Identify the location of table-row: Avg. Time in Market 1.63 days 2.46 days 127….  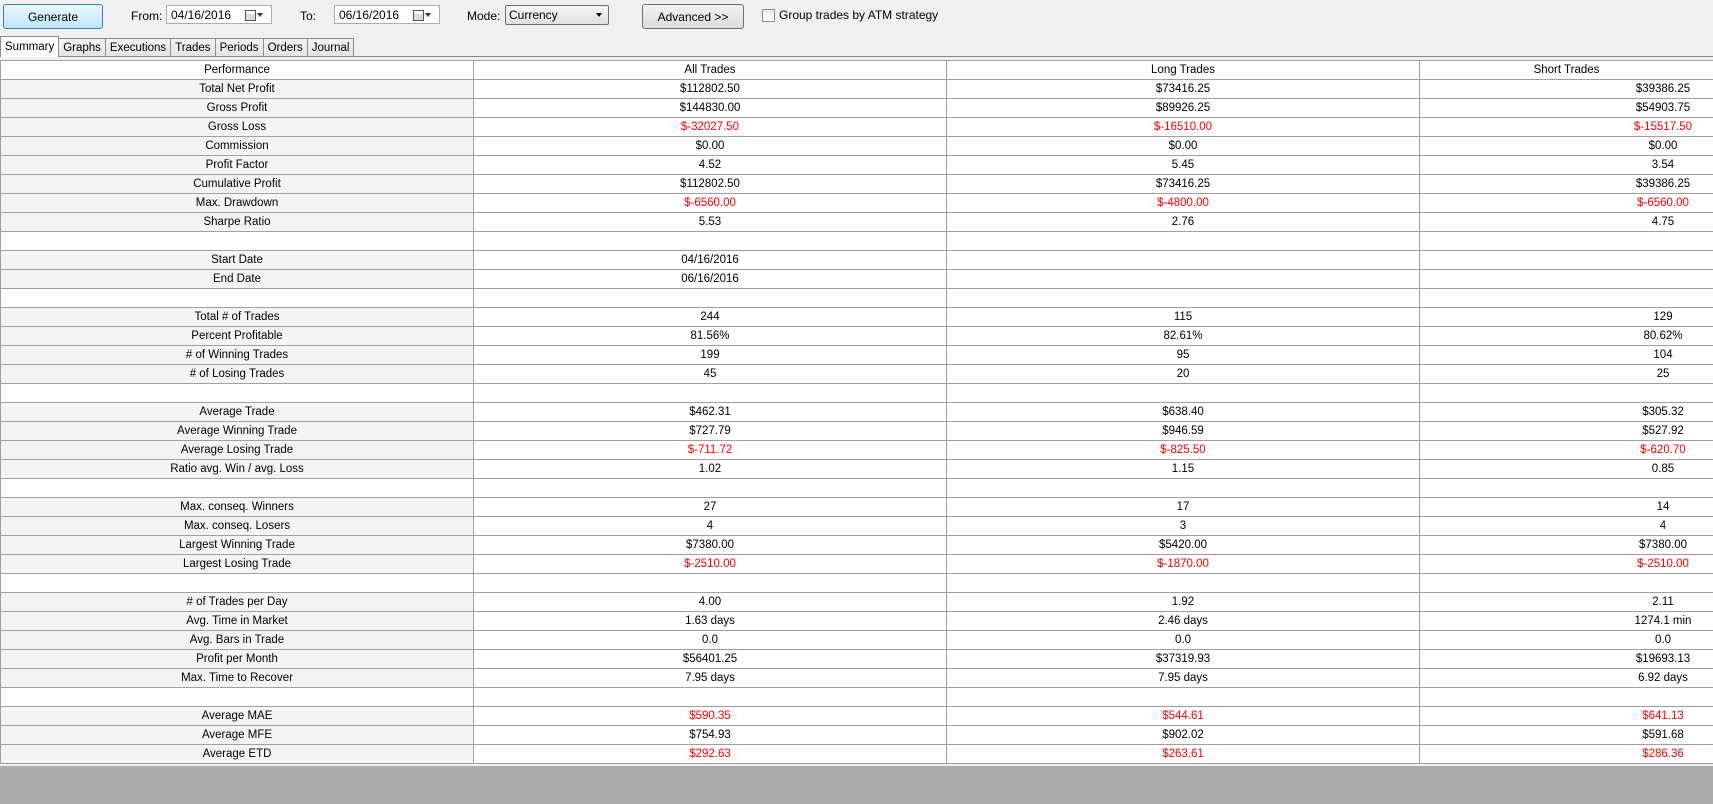
(856, 621).